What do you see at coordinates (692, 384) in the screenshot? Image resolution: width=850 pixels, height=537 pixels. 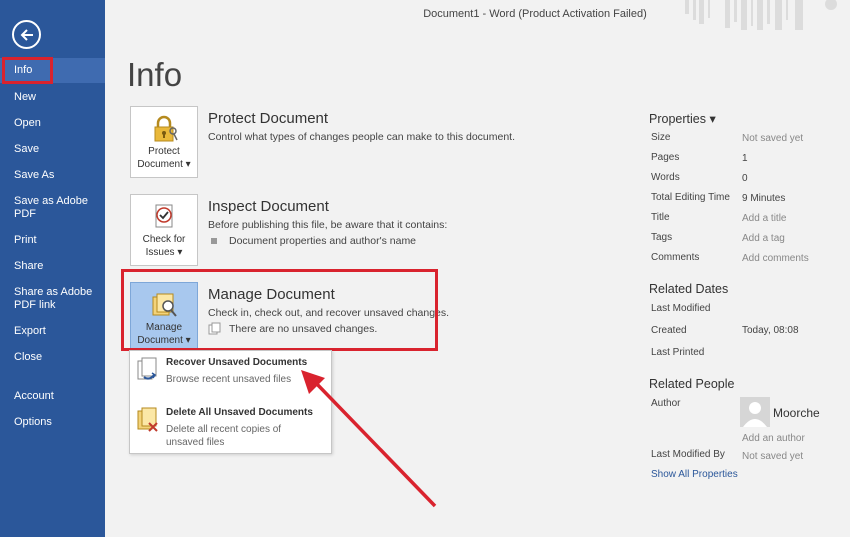 I see `related-people-heading: Related People` at bounding box center [692, 384].